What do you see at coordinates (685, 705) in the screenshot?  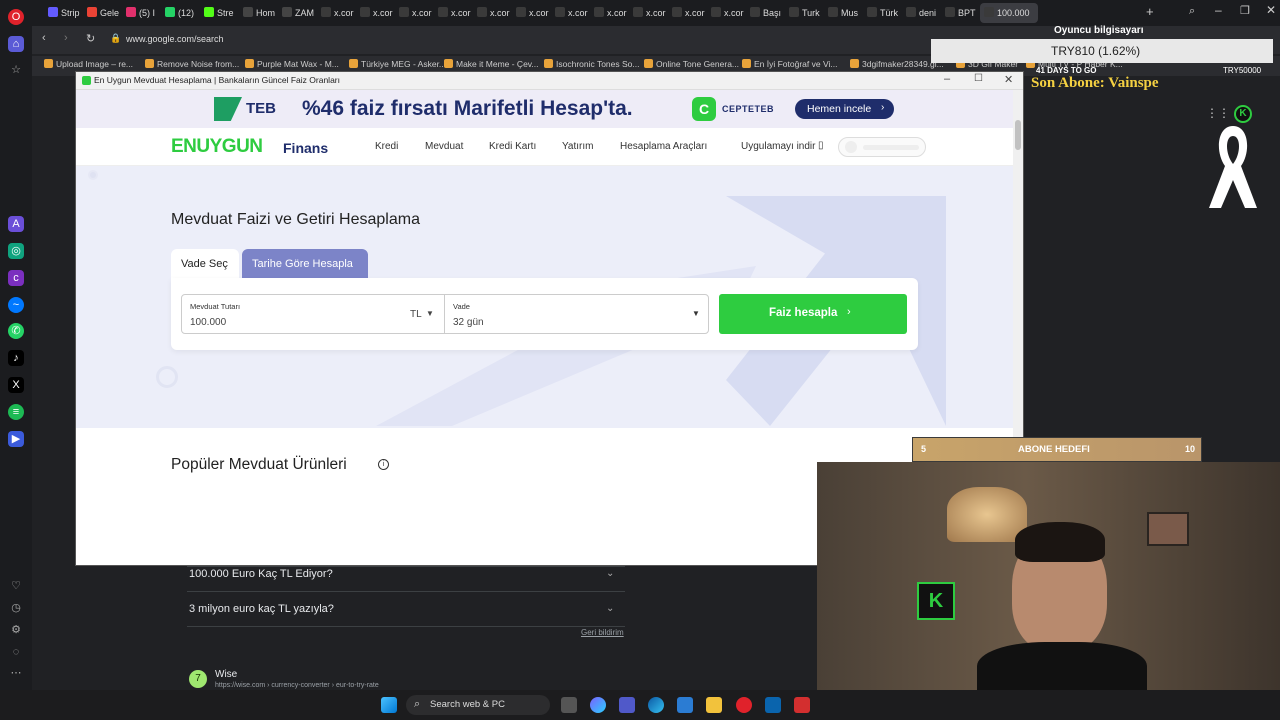 I see `store-icon` at bounding box center [685, 705].